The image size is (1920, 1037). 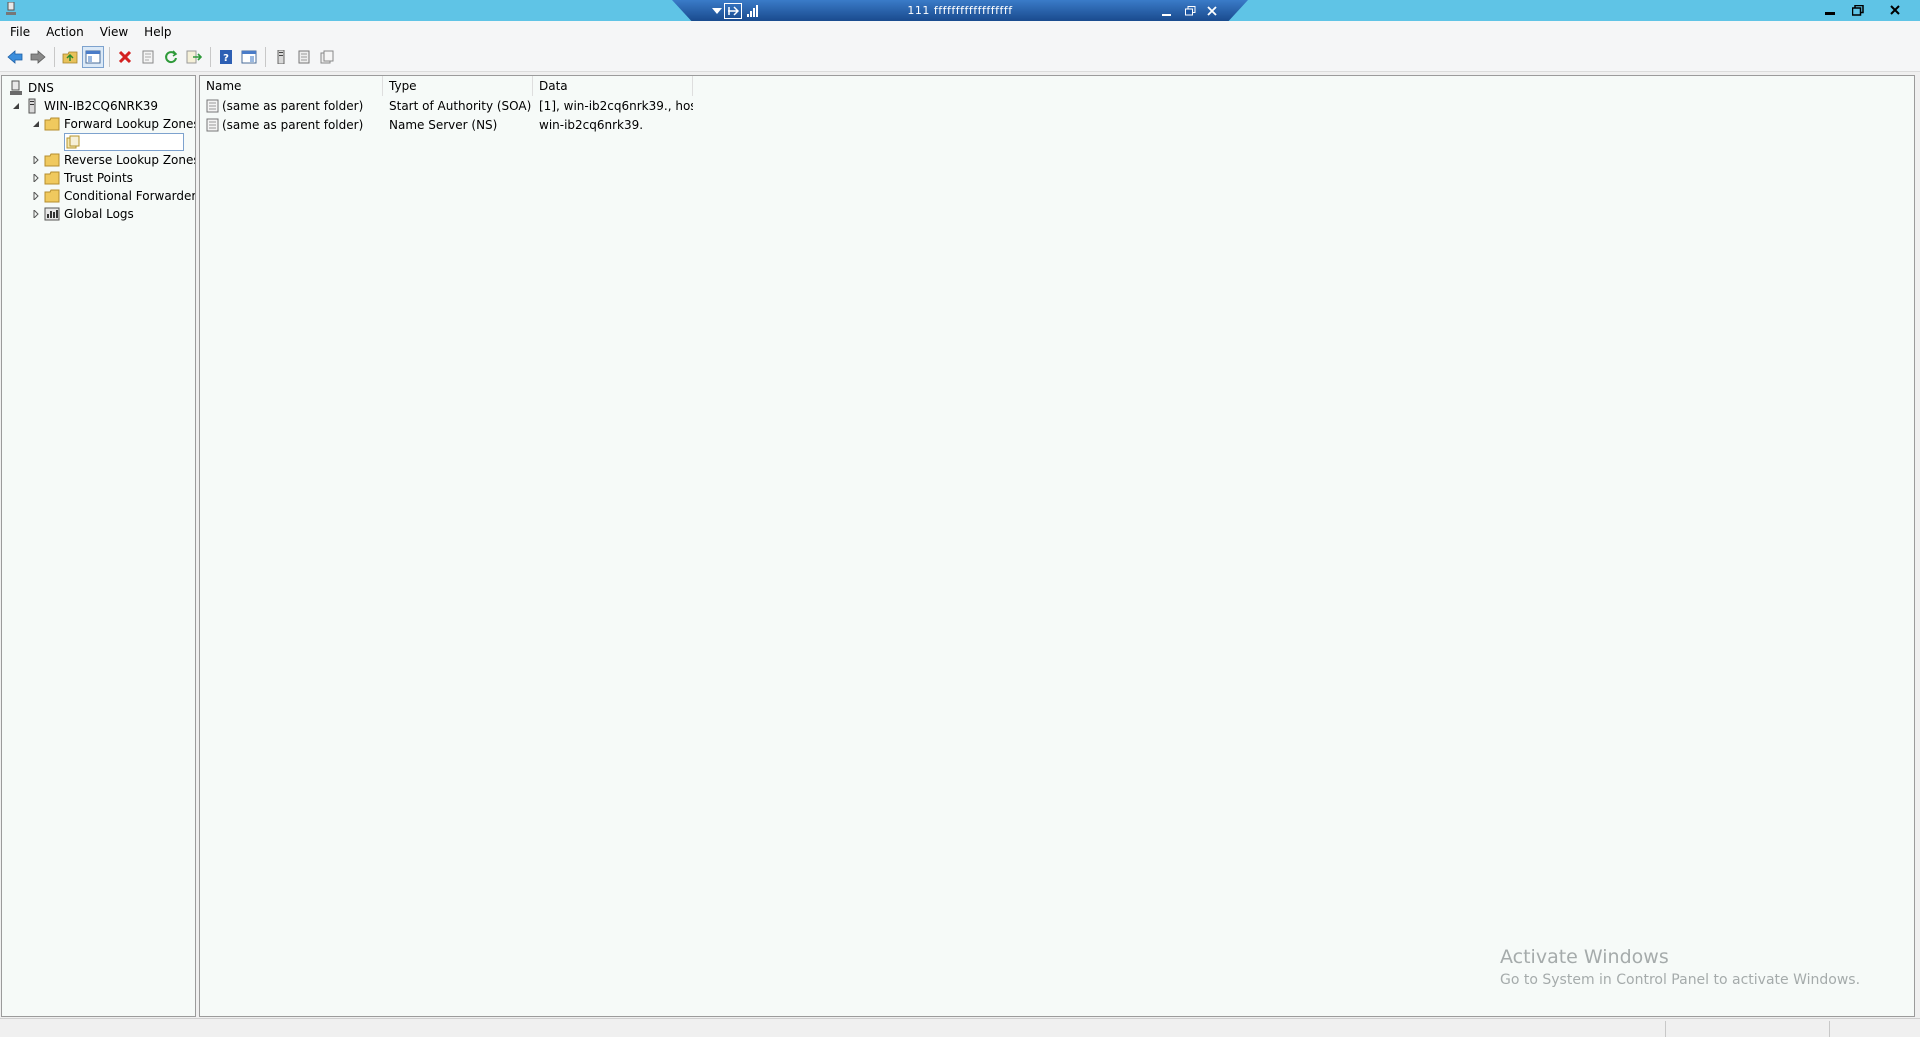 I want to click on help-icon: ?, so click(x=226, y=57).